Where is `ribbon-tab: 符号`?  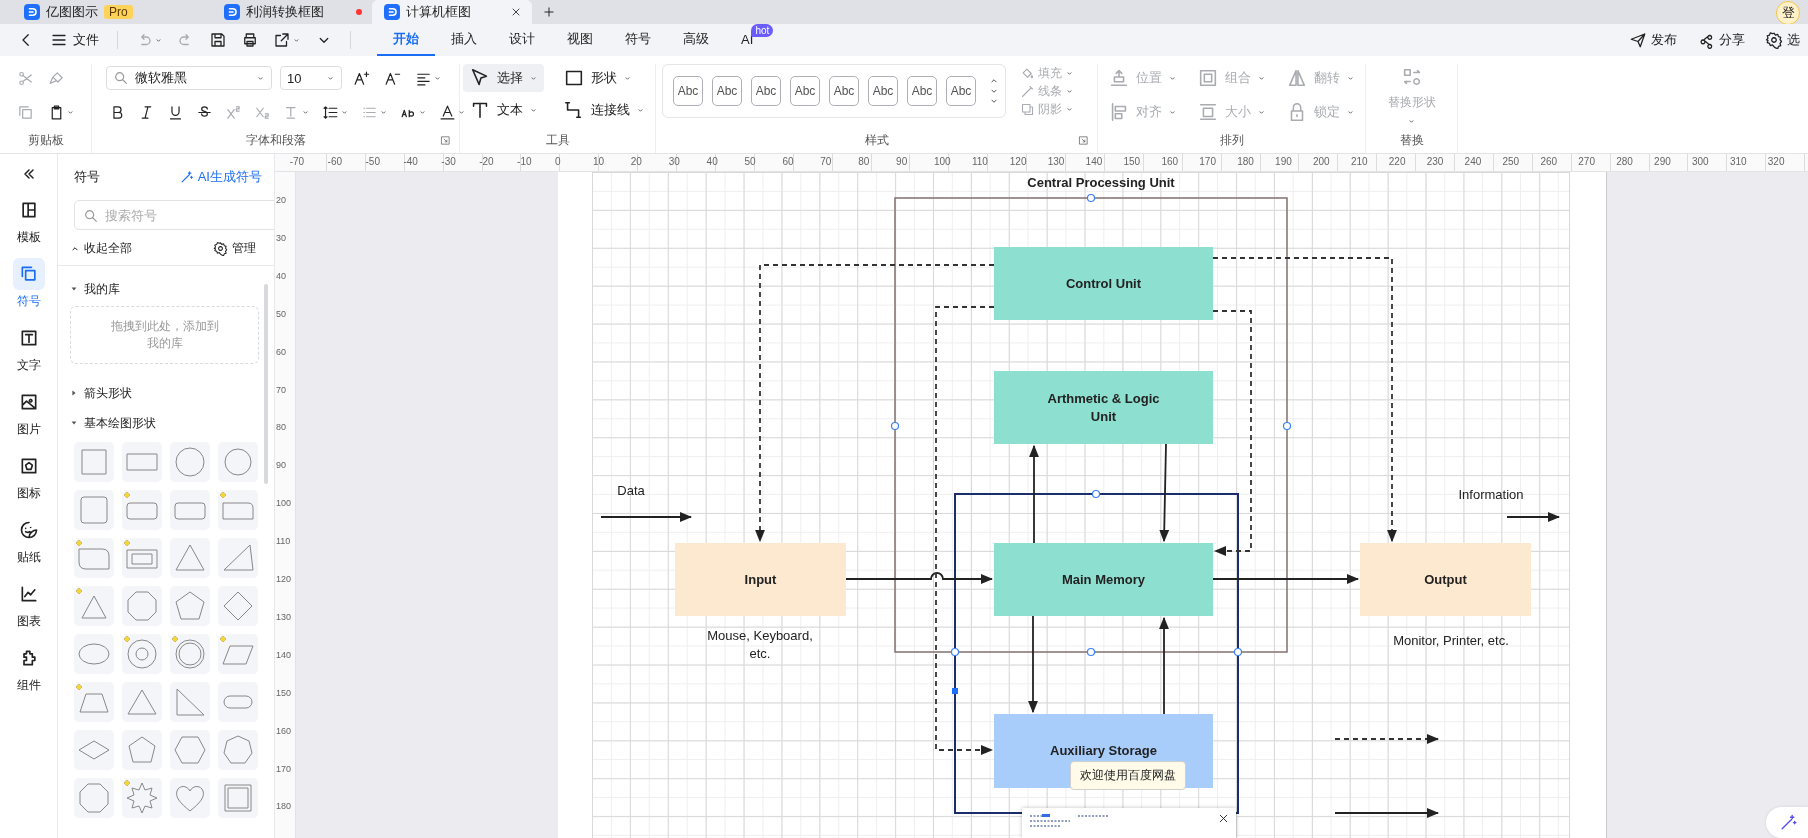
ribbon-tab: 符号 is located at coordinates (638, 40).